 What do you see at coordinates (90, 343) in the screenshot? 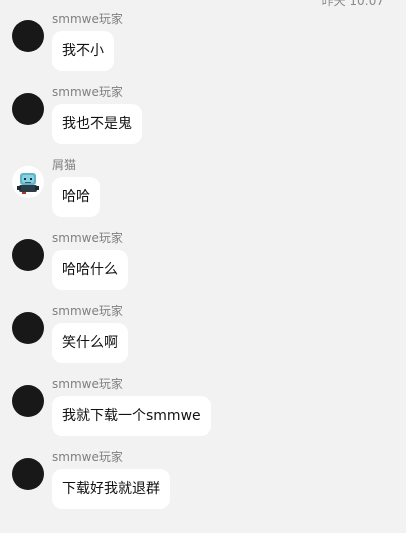
I see `message-bubble: 笑什么啊` at bounding box center [90, 343].